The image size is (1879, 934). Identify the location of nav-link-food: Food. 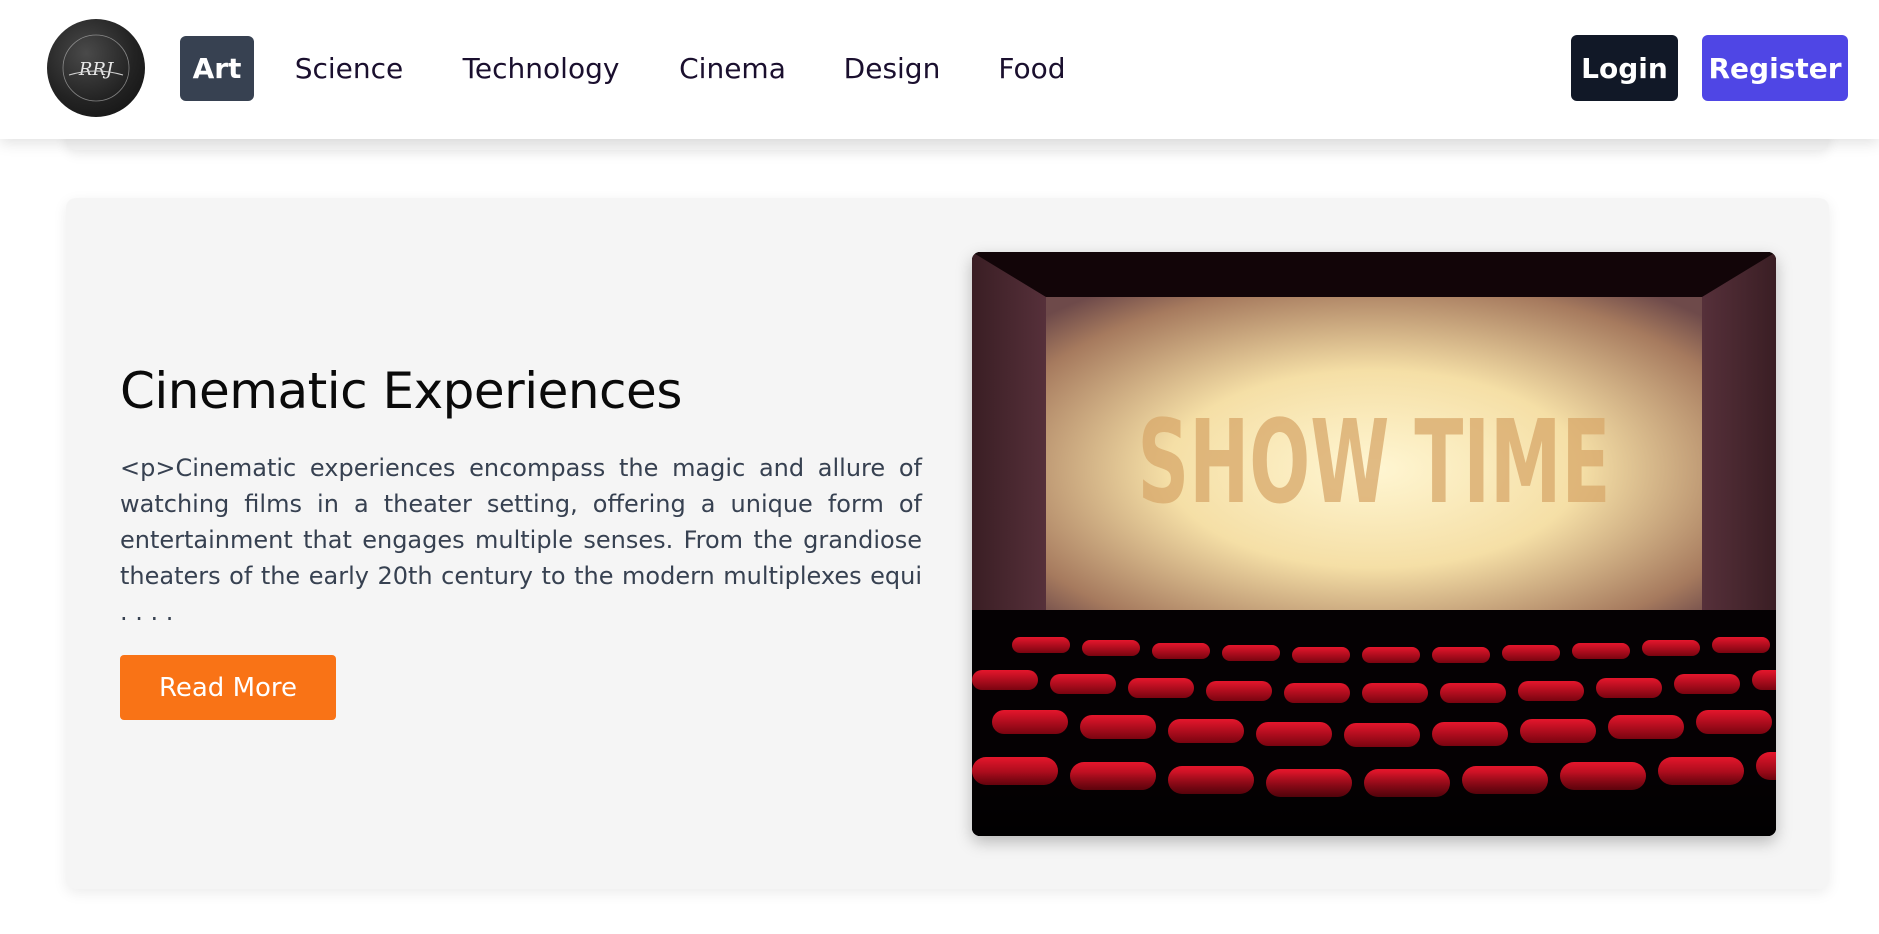
(1032, 68).